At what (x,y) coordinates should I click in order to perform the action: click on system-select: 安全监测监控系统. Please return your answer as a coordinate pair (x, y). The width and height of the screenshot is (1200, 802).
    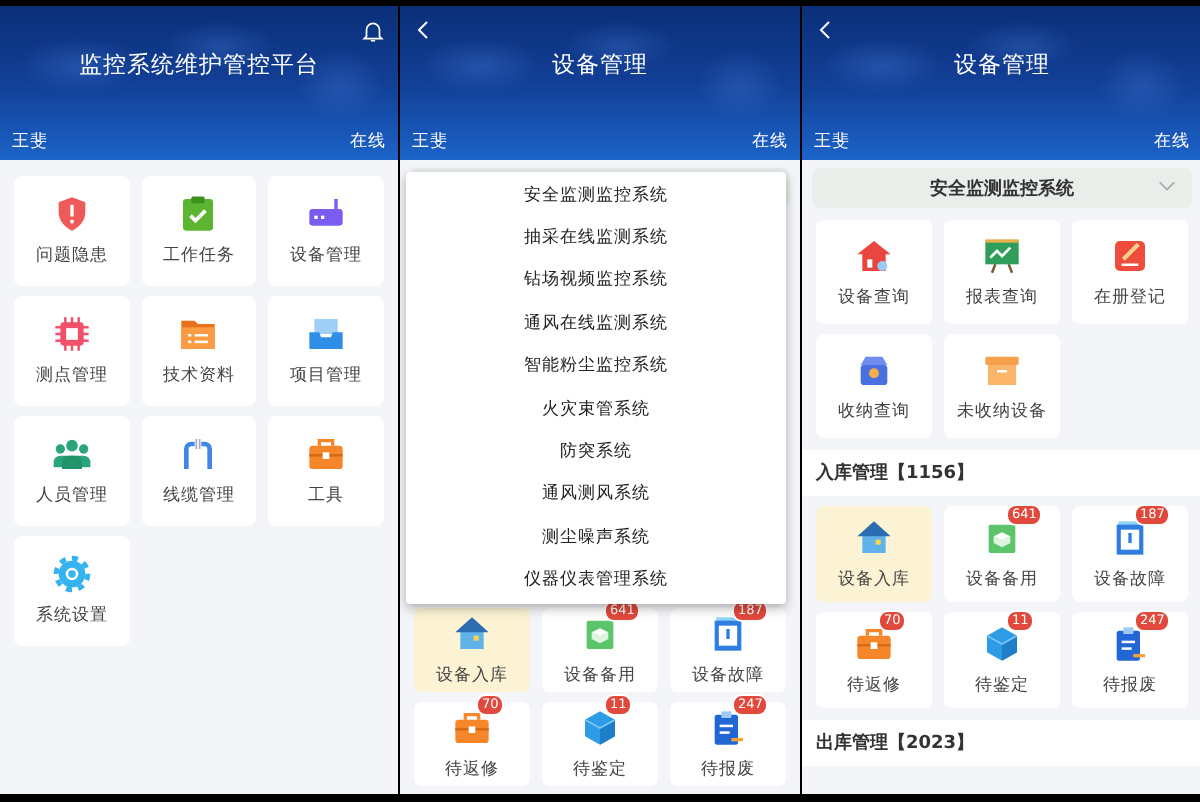
    Looking at the image, I should click on (1002, 188).